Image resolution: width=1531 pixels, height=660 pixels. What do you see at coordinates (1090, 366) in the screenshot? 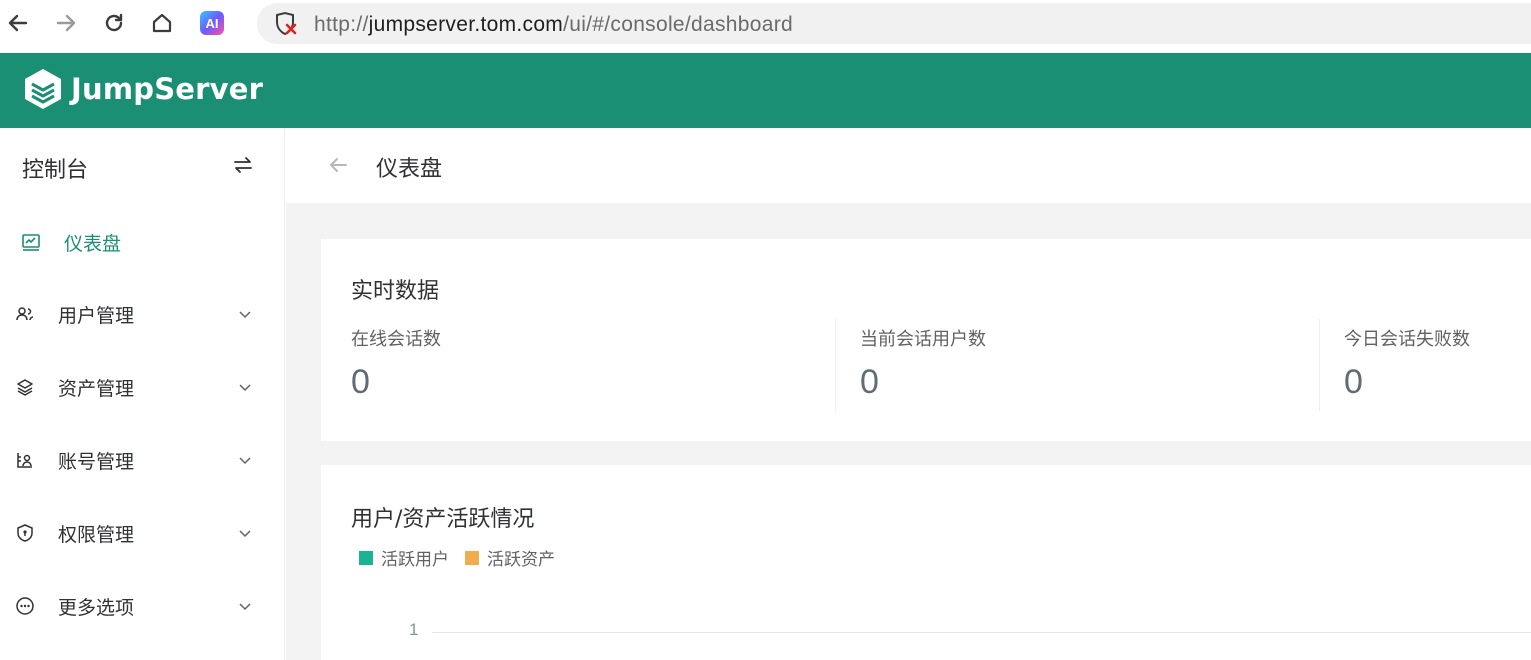
I see `stat-session-users: 当前会话用户数 0` at bounding box center [1090, 366].